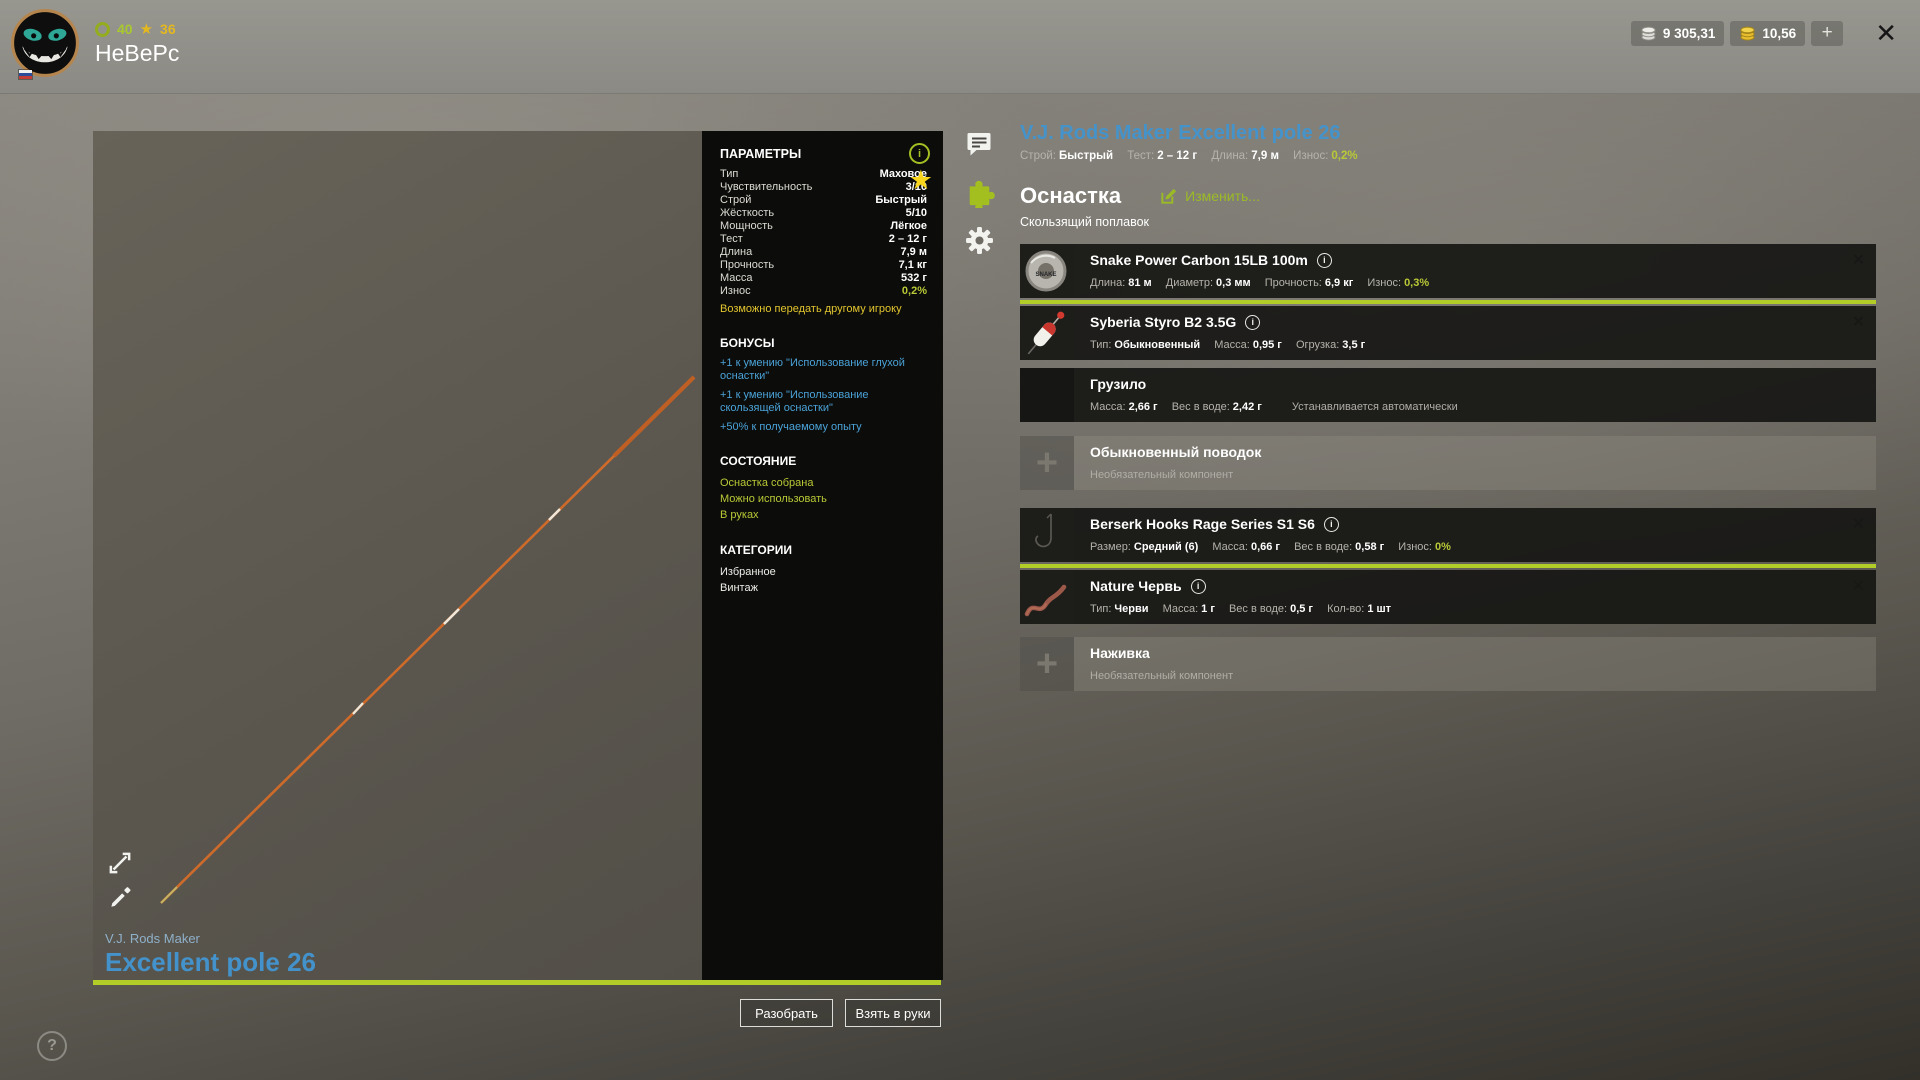  Describe the element at coordinates (823, 278) in the screenshot. I see `param-row: Масса 532 г` at that location.